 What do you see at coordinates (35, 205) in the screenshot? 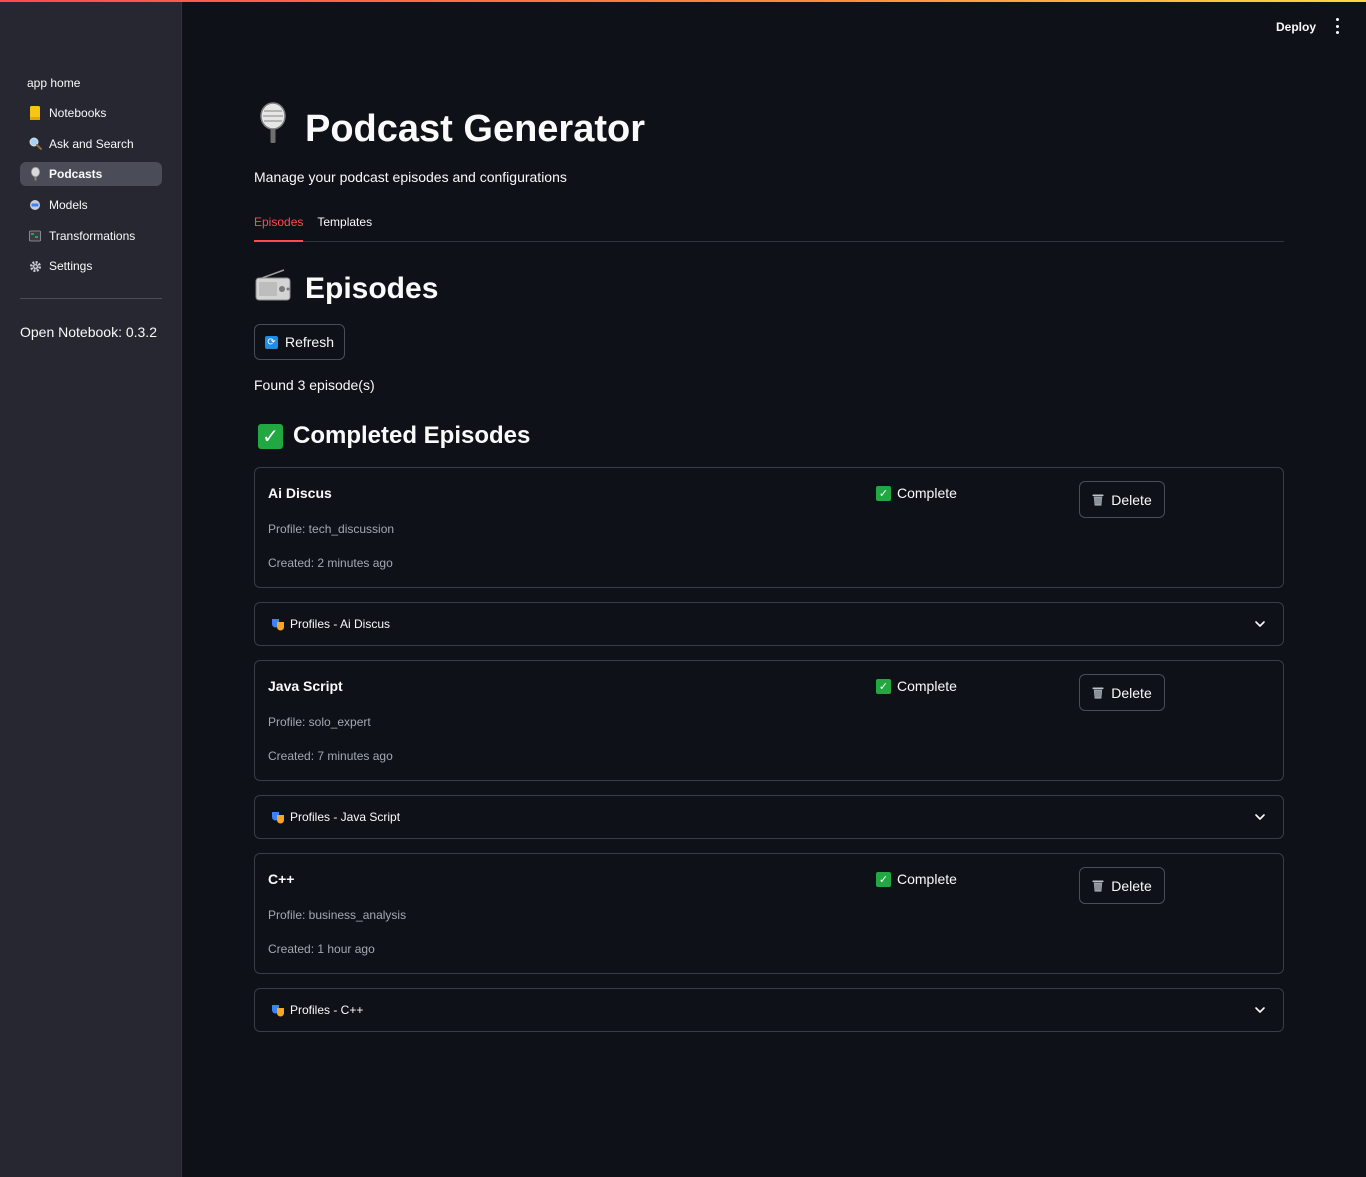
I see `robot-icon` at bounding box center [35, 205].